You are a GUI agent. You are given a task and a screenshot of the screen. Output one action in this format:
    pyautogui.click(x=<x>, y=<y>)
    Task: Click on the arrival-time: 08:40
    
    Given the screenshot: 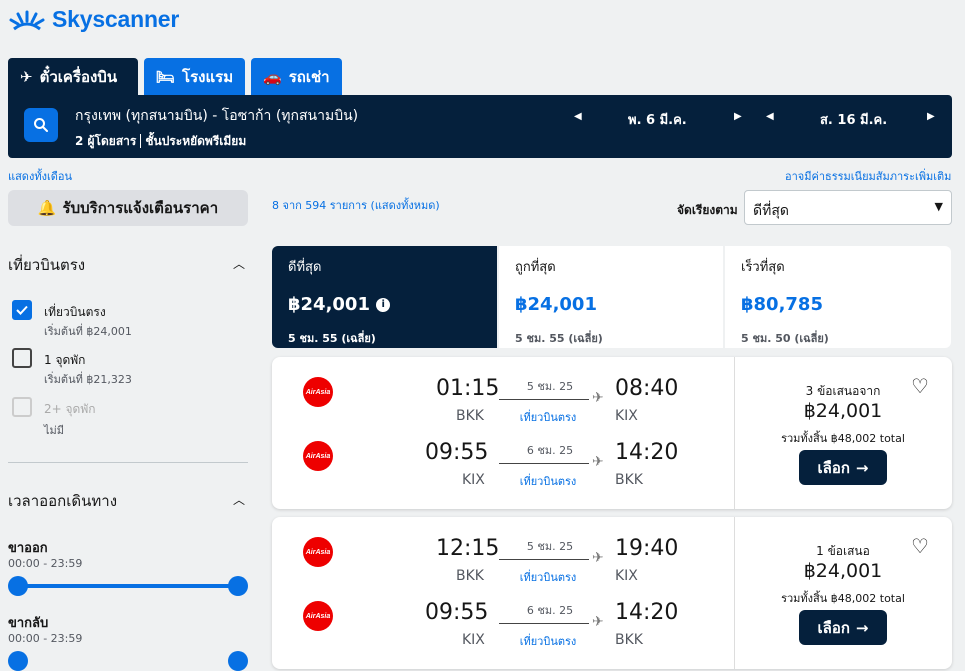 What is the action you would take?
    pyautogui.click(x=647, y=388)
    